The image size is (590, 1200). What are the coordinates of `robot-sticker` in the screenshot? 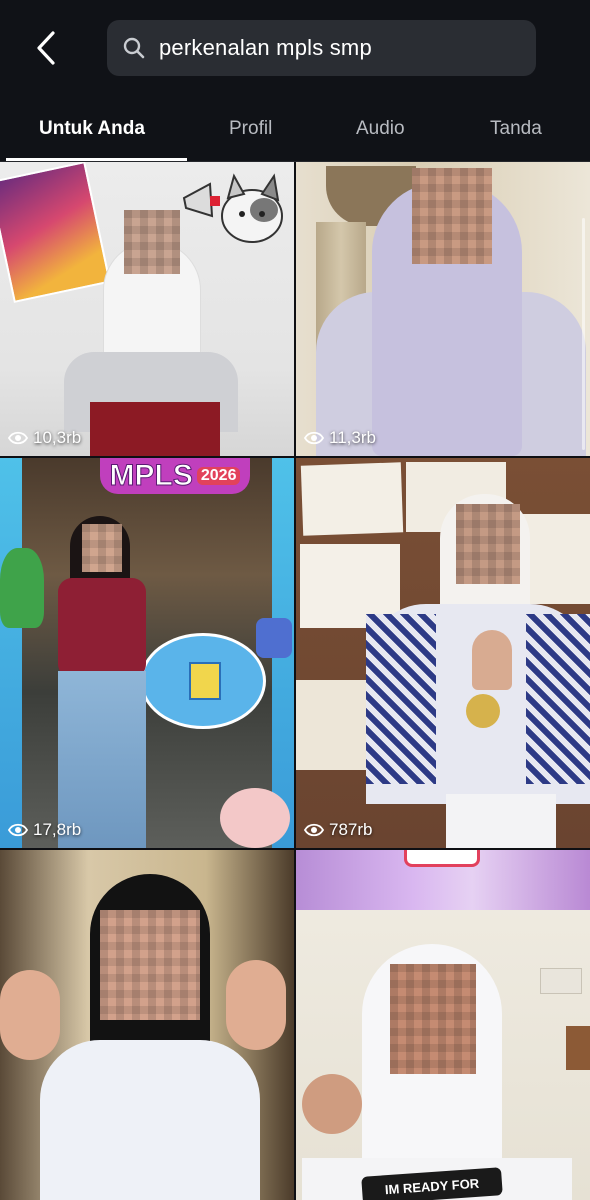 It's located at (274, 638).